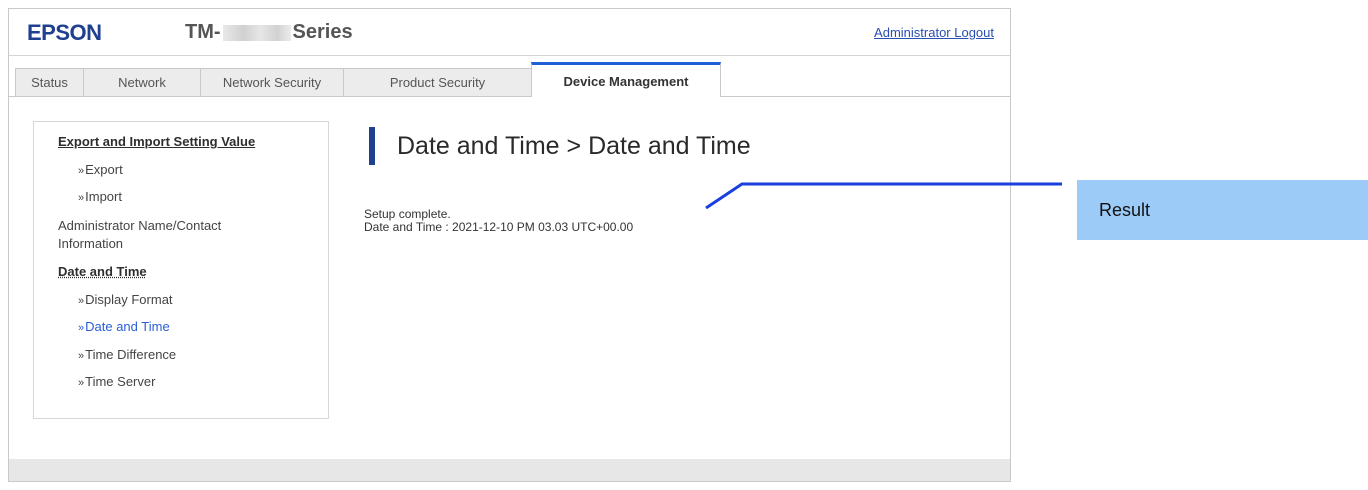 This screenshot has height=490, width=1368. I want to click on tab-device-management: Device Management, so click(626, 79).